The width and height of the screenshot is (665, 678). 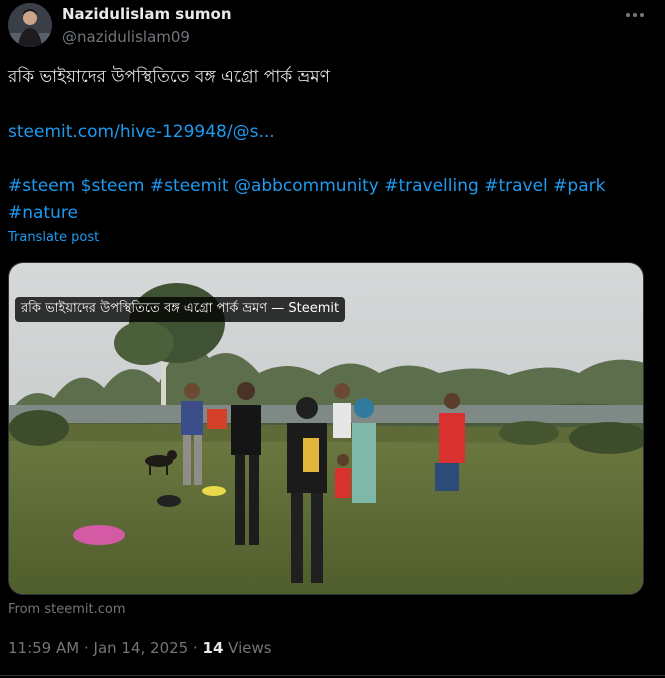 I want to click on divider, so click(x=332, y=675).